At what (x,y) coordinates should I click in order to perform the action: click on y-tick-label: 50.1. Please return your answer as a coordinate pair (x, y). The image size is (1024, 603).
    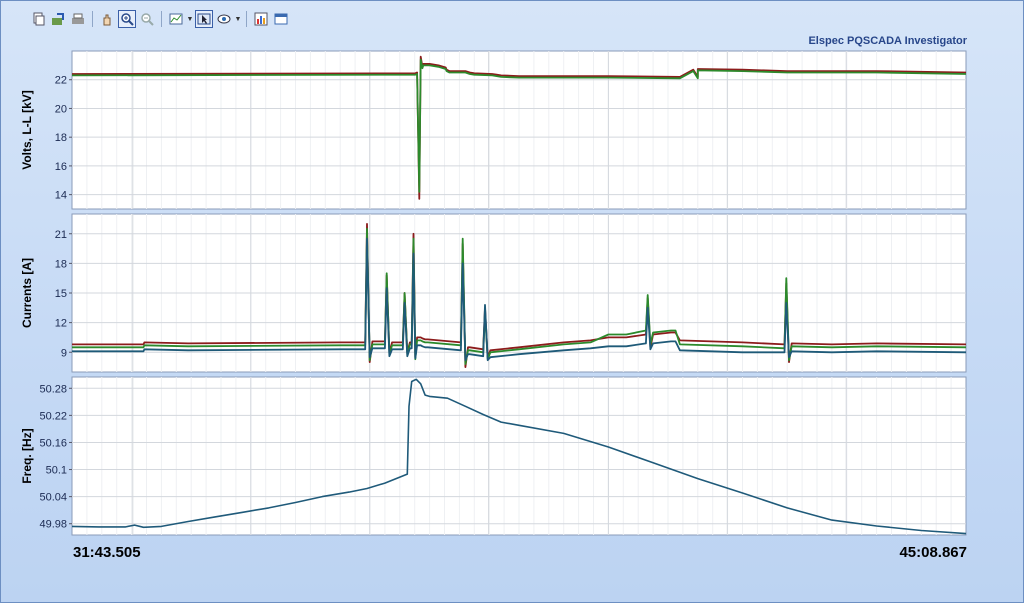
    Looking at the image, I should click on (56, 471).